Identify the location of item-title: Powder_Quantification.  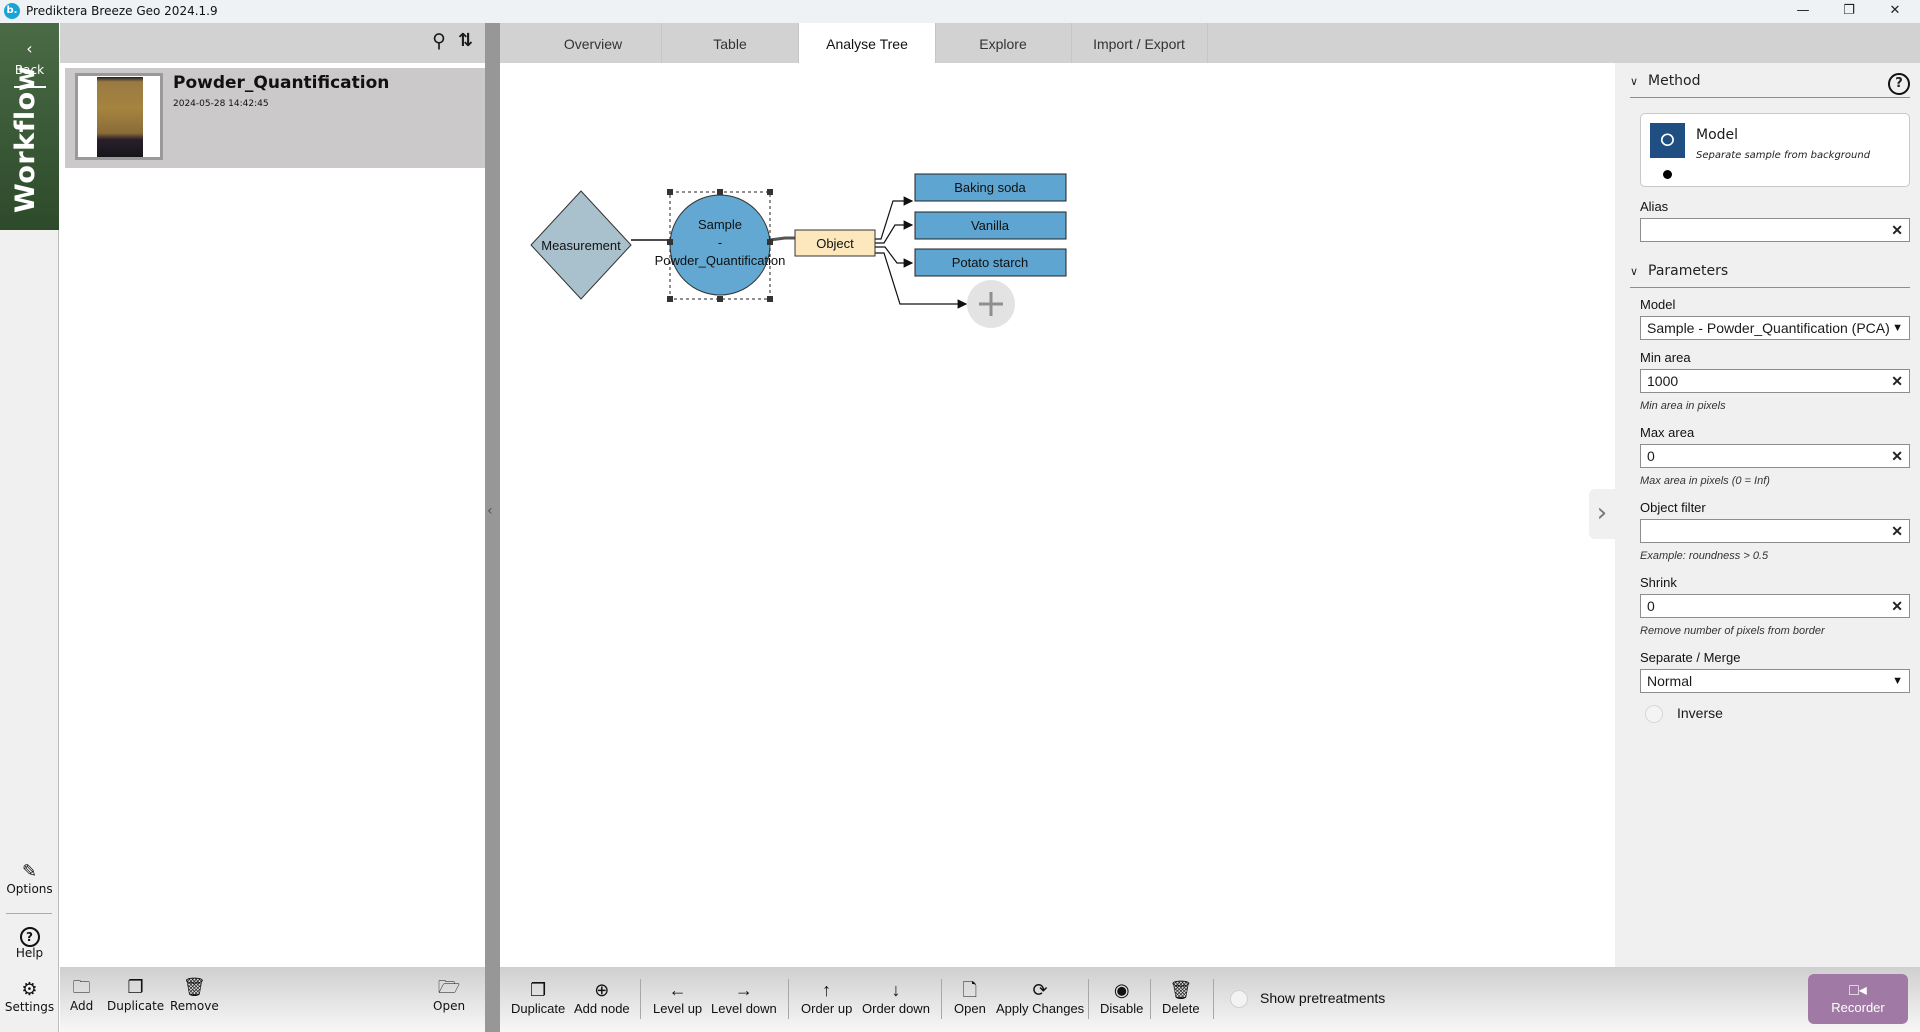
(281, 83).